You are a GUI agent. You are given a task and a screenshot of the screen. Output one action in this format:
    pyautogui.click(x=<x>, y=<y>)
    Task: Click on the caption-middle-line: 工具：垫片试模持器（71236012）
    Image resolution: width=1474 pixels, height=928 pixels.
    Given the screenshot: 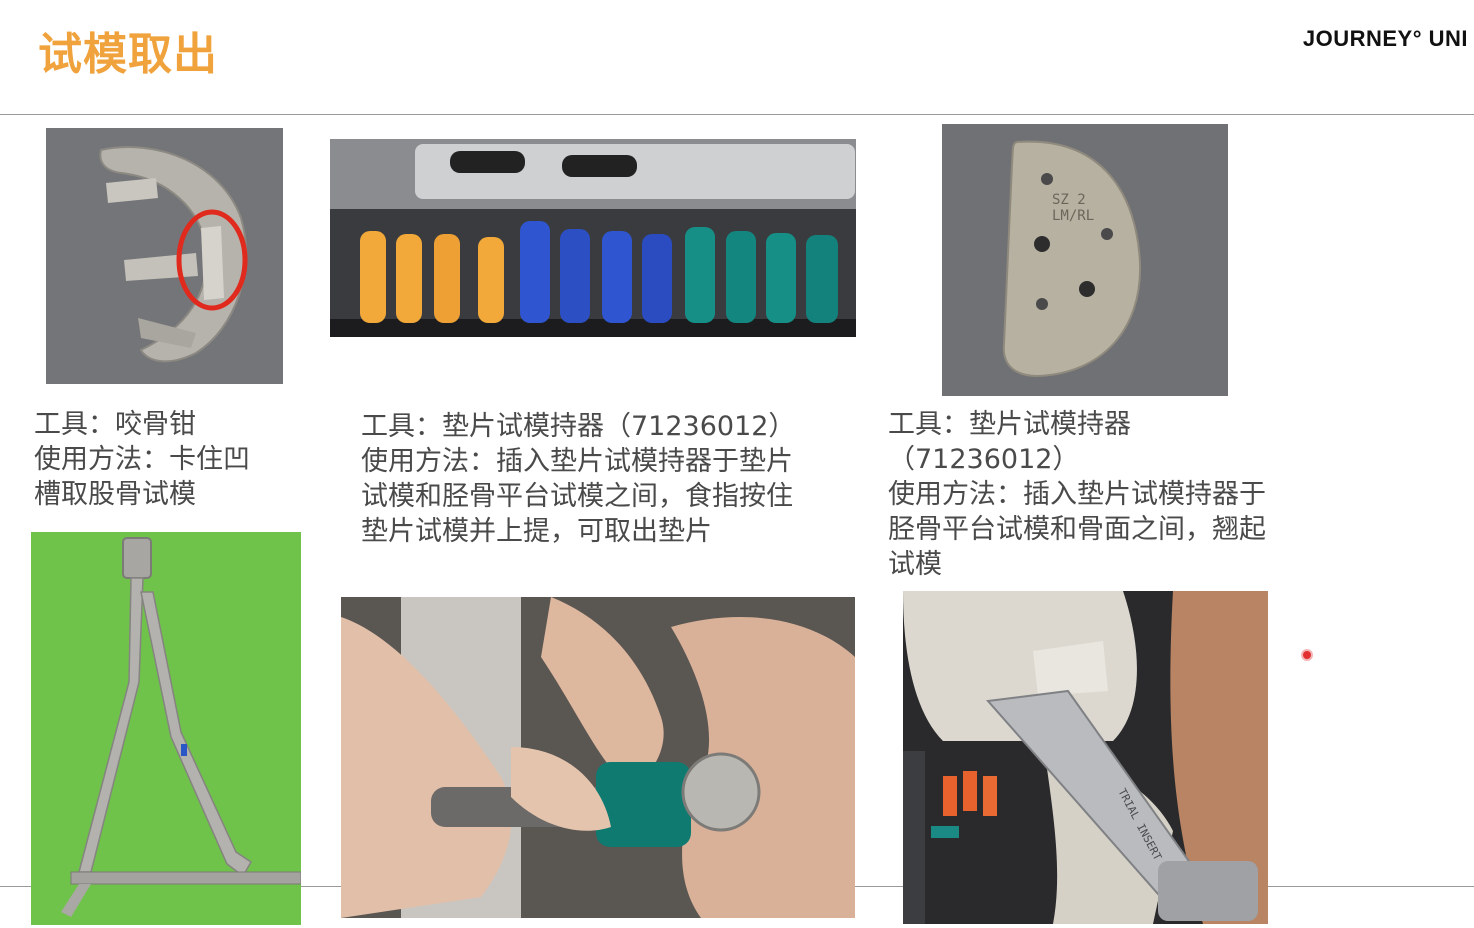 What is the action you would take?
    pyautogui.click(x=578, y=426)
    